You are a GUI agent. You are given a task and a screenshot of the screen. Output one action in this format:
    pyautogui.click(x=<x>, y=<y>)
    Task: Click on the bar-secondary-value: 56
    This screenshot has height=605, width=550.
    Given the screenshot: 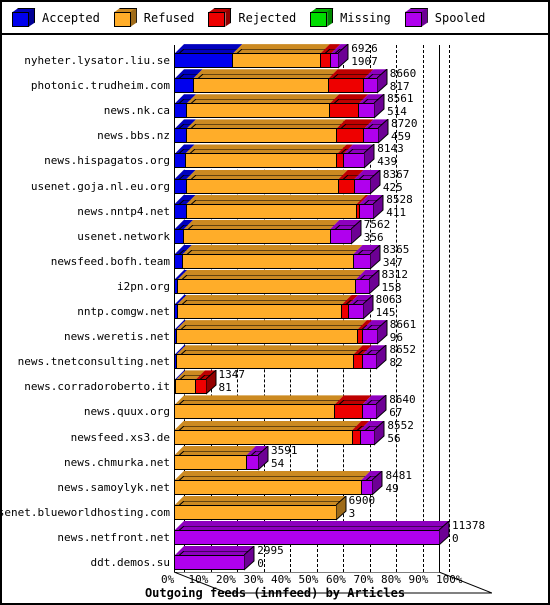 What is the action you would take?
    pyautogui.click(x=394, y=438)
    